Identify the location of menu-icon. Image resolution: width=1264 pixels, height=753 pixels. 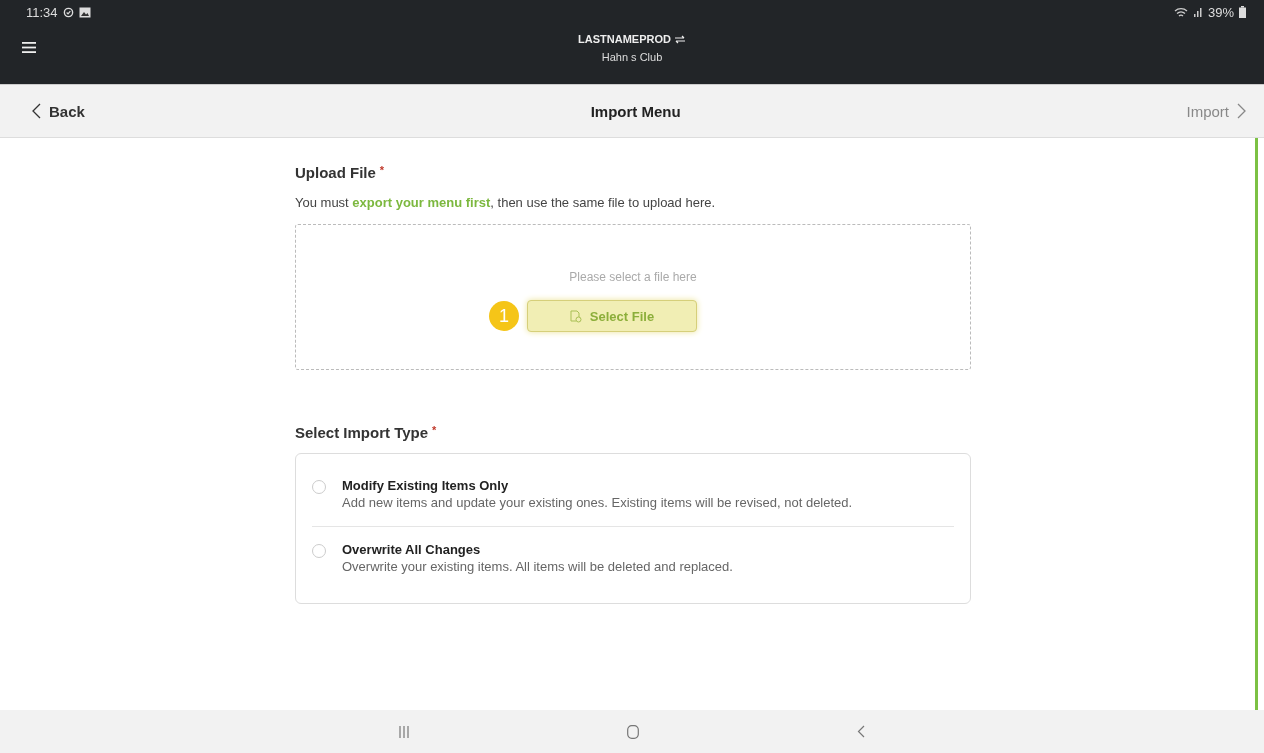
(29, 47).